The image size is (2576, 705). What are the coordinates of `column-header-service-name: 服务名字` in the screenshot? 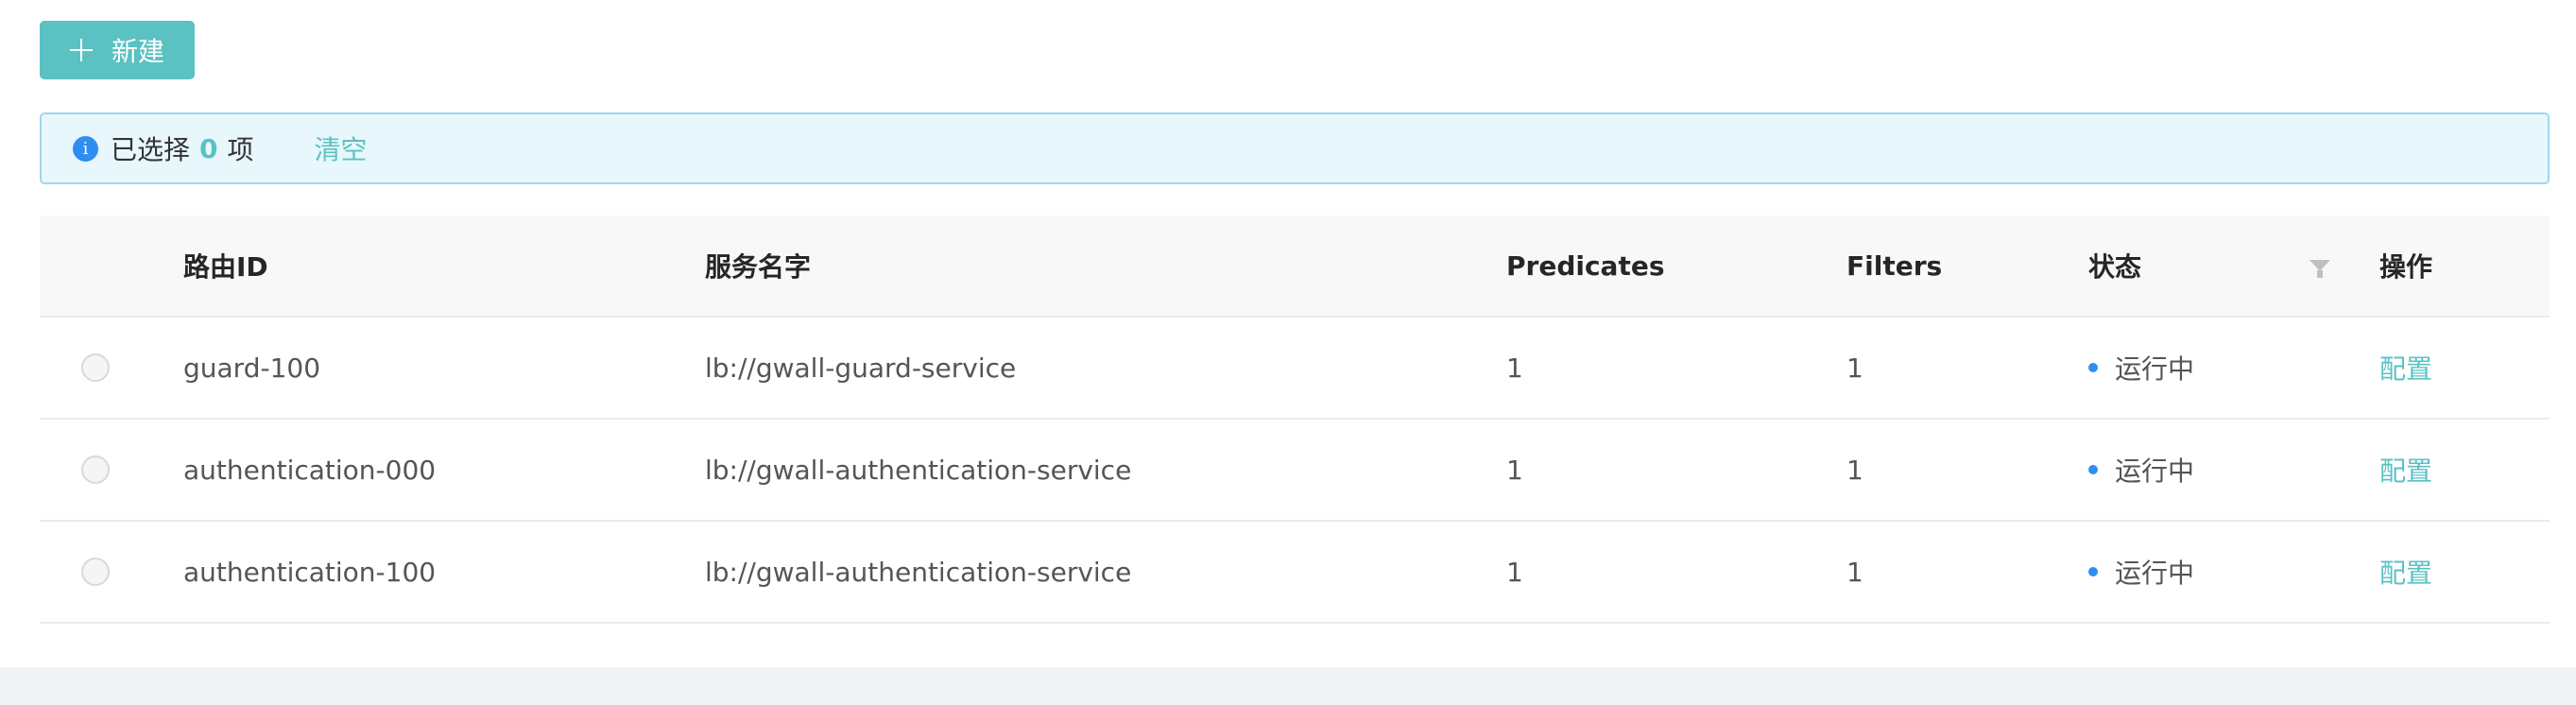 It's located at (758, 267).